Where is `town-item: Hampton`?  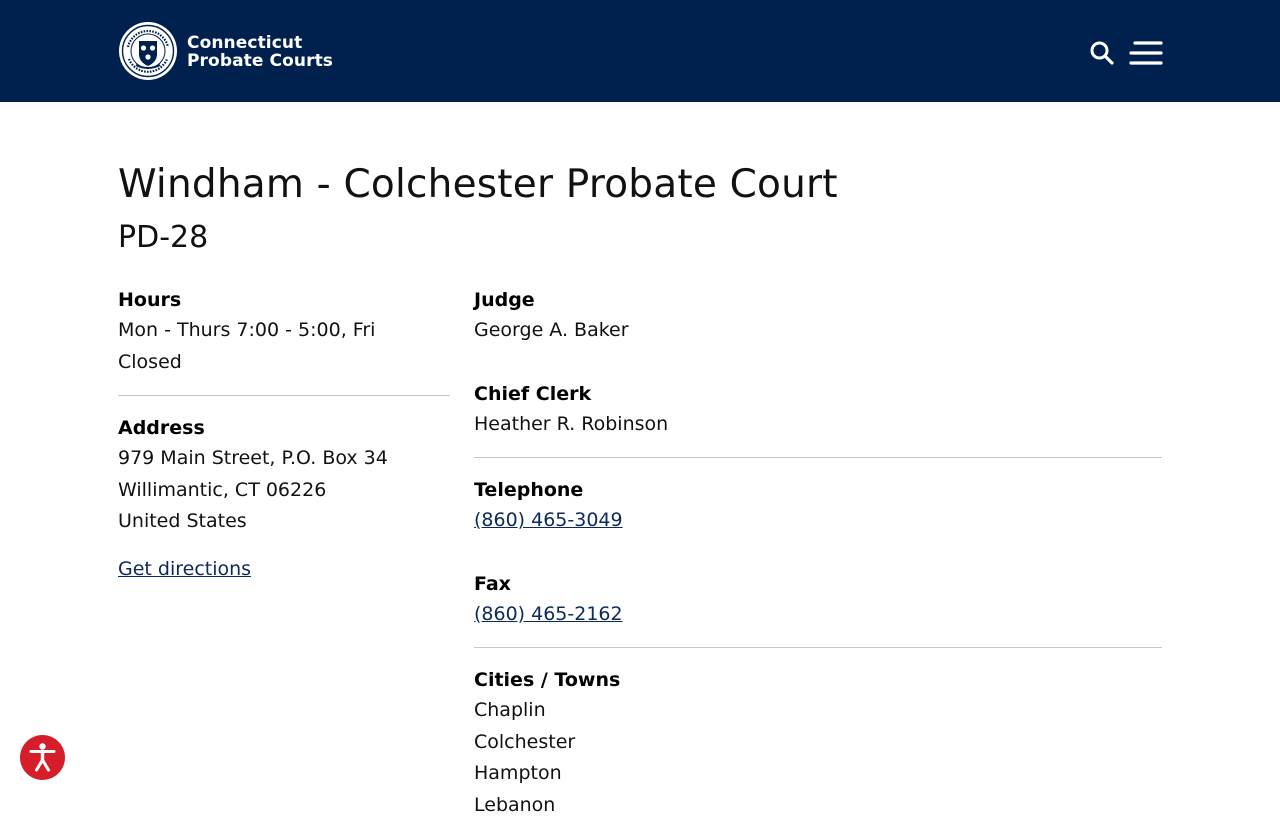 town-item: Hampton is located at coordinates (818, 774).